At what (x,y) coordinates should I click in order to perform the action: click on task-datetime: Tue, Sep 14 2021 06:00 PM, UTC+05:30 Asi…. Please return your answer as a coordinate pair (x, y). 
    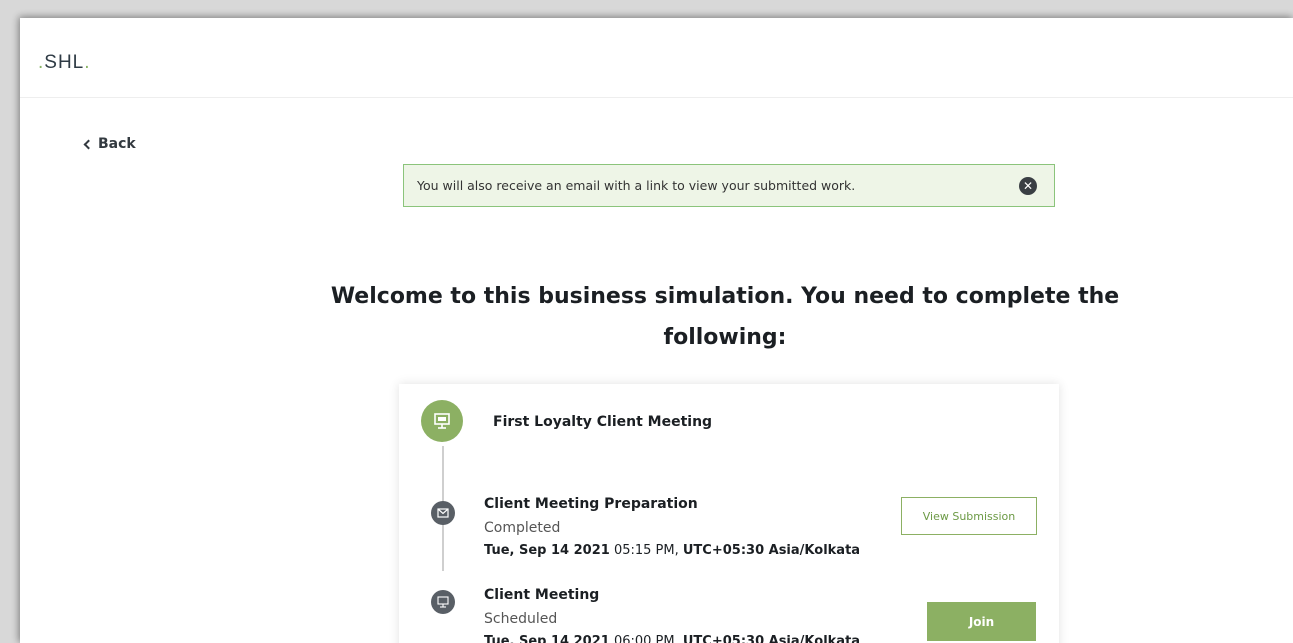
    Looking at the image, I should click on (672, 638).